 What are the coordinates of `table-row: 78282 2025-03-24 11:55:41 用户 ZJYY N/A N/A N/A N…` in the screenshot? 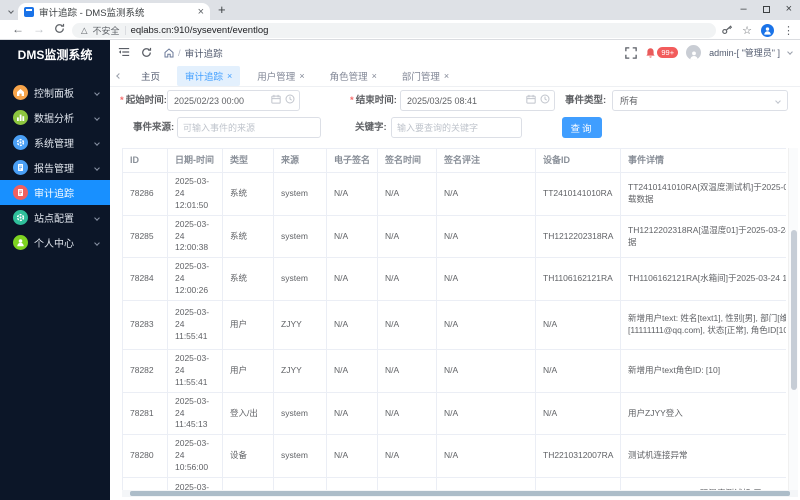 It's located at (454, 371).